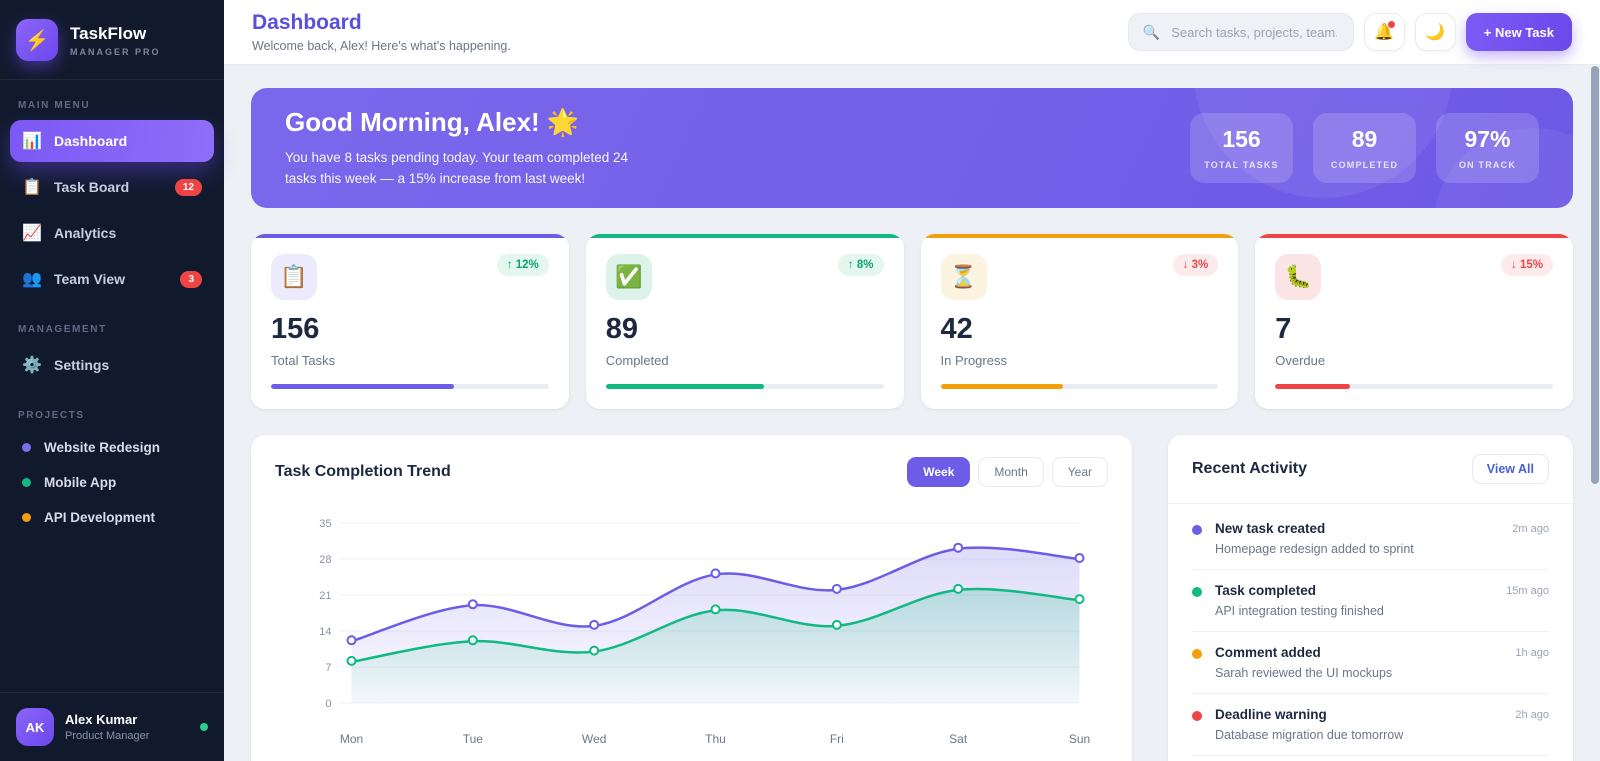 Image resolution: width=1600 pixels, height=761 pixels. Describe the element at coordinates (715, 739) in the screenshot. I see `svg-text: Thu` at that location.